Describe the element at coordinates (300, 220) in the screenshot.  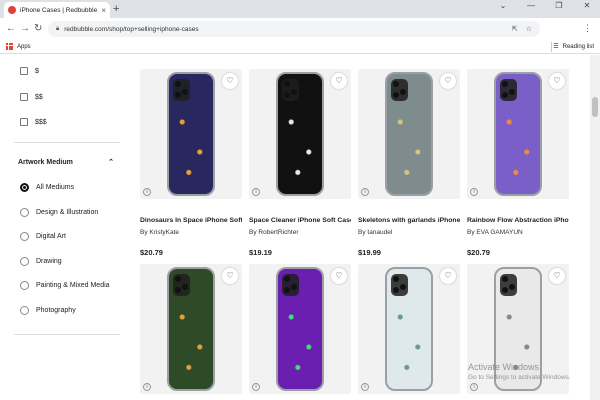
I see `product-title: Space Cleaner iPhone Soft Case` at that location.